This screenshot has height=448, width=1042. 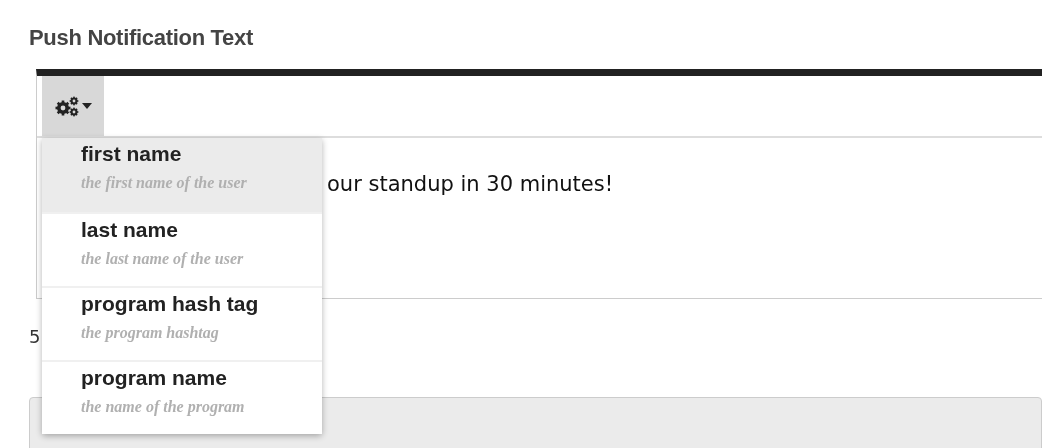 I want to click on gears-icon, so click(x=67, y=106).